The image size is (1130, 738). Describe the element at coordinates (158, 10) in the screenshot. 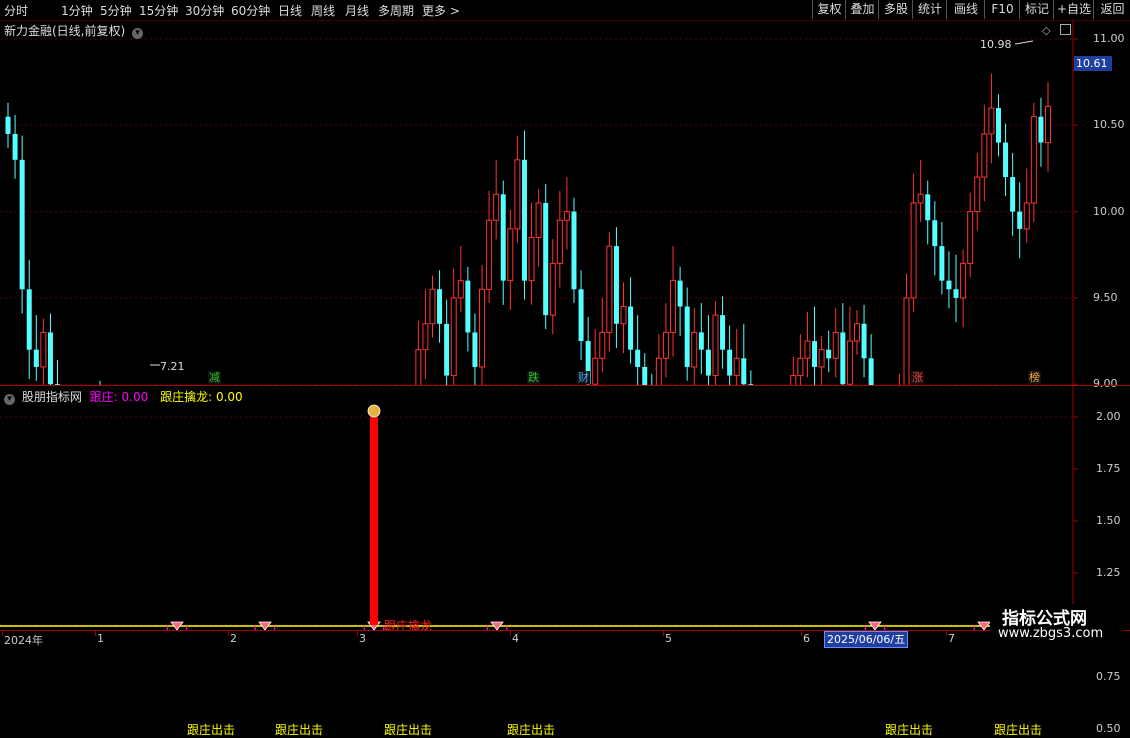

I see `tab-15min: 15分钟` at that location.